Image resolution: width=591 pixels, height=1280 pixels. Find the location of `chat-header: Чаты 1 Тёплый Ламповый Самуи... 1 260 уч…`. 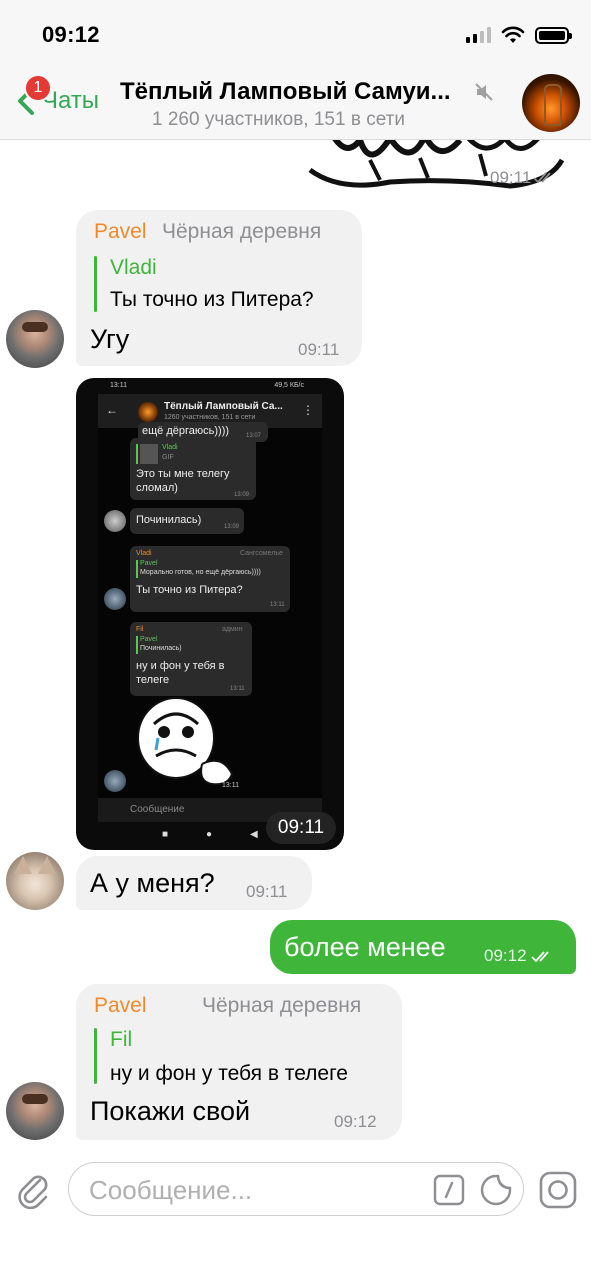

chat-header: Чаты 1 Тёплый Ламповый Самуи... 1 260 уч… is located at coordinates (295, 103).